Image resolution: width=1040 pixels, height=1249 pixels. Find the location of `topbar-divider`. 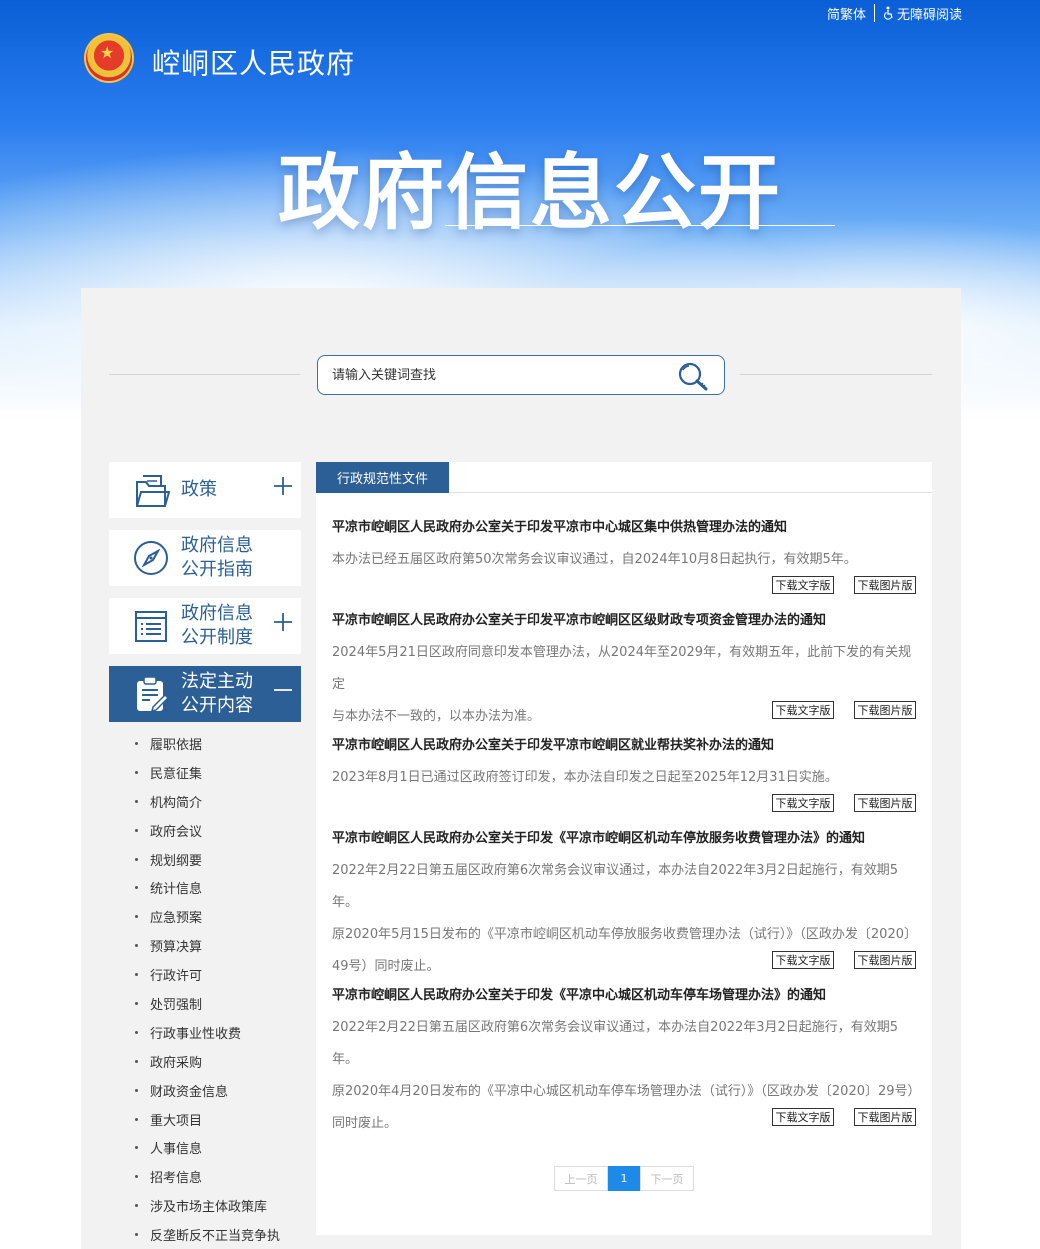

topbar-divider is located at coordinates (874, 13).